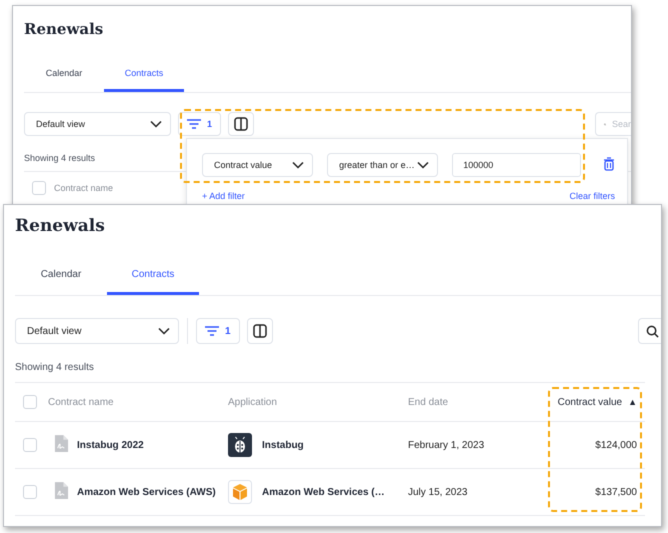 The width and height of the screenshot is (668, 533). I want to click on column-header: End date, so click(428, 402).